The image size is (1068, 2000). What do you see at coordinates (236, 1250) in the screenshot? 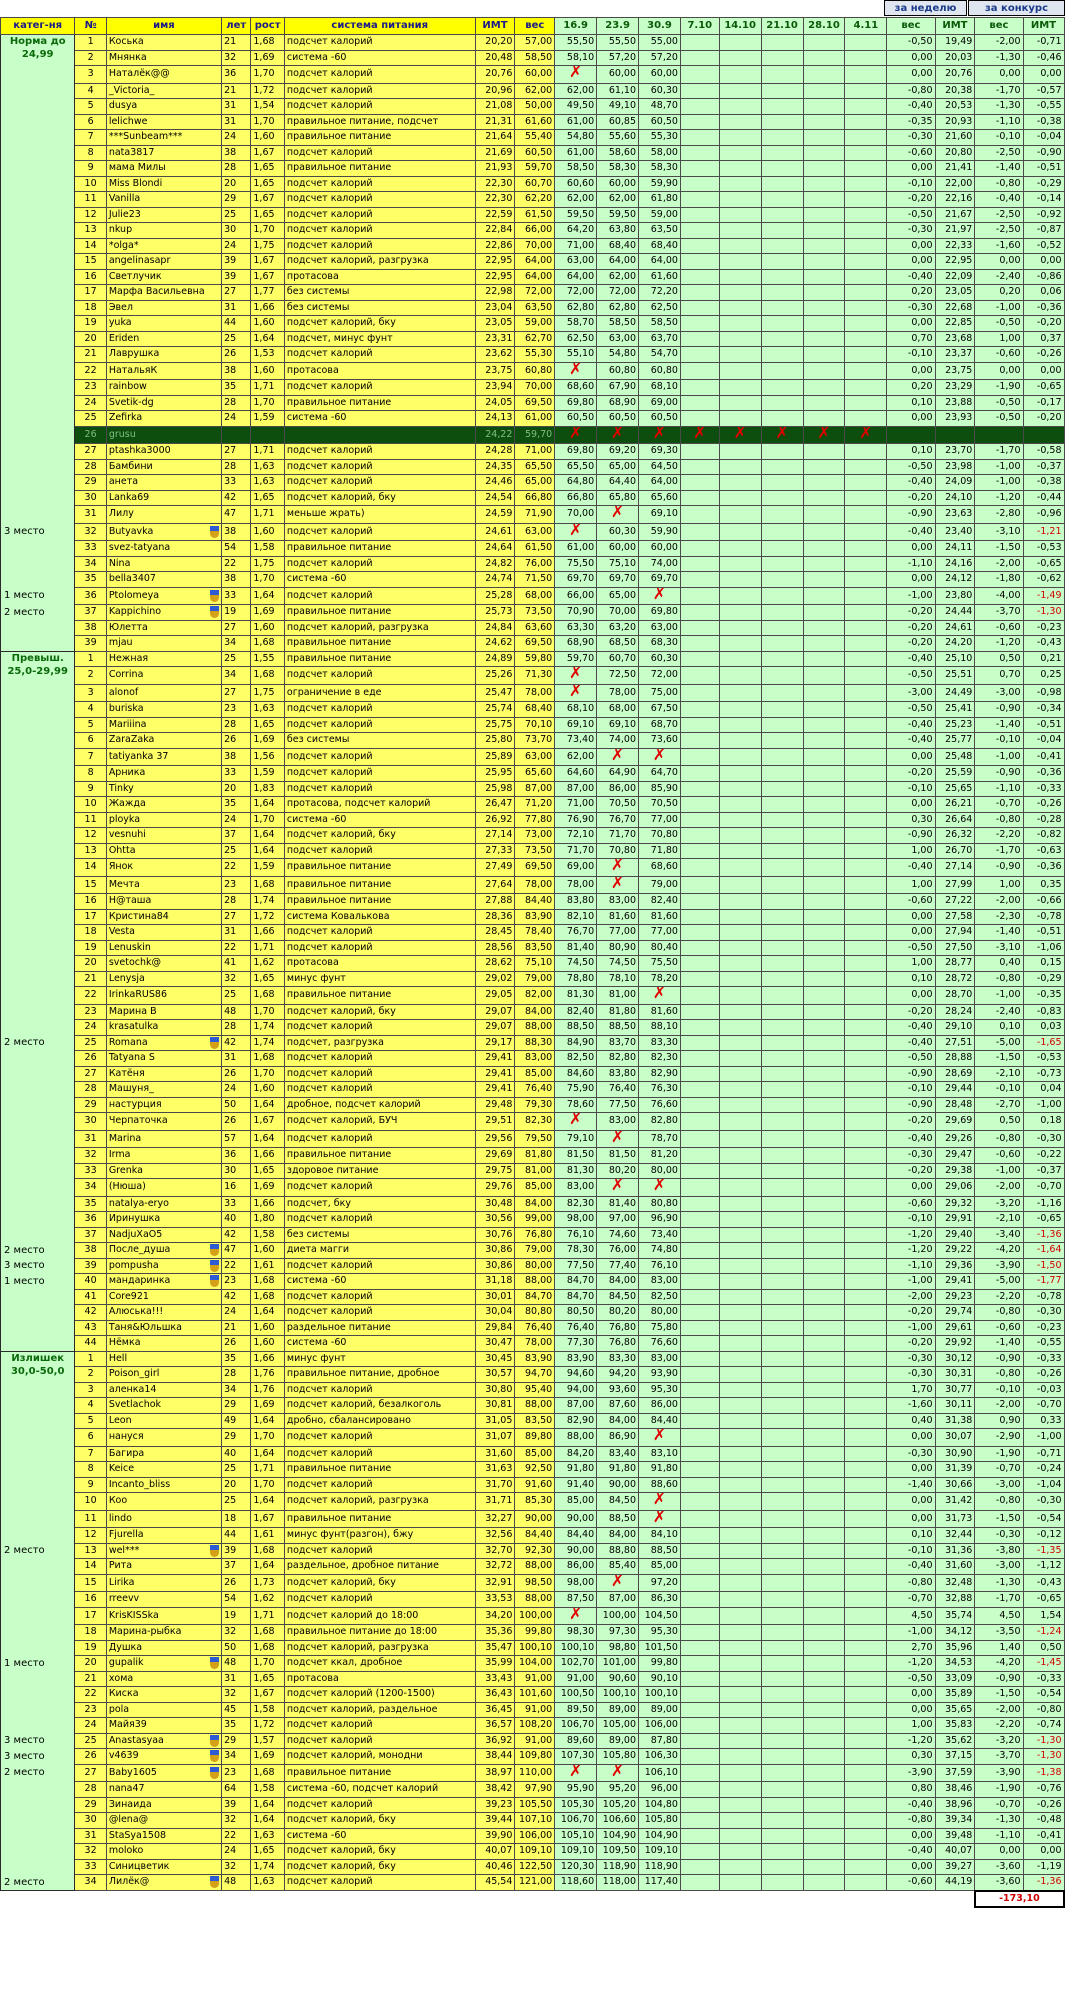
I see `row-age: 47` at bounding box center [236, 1250].